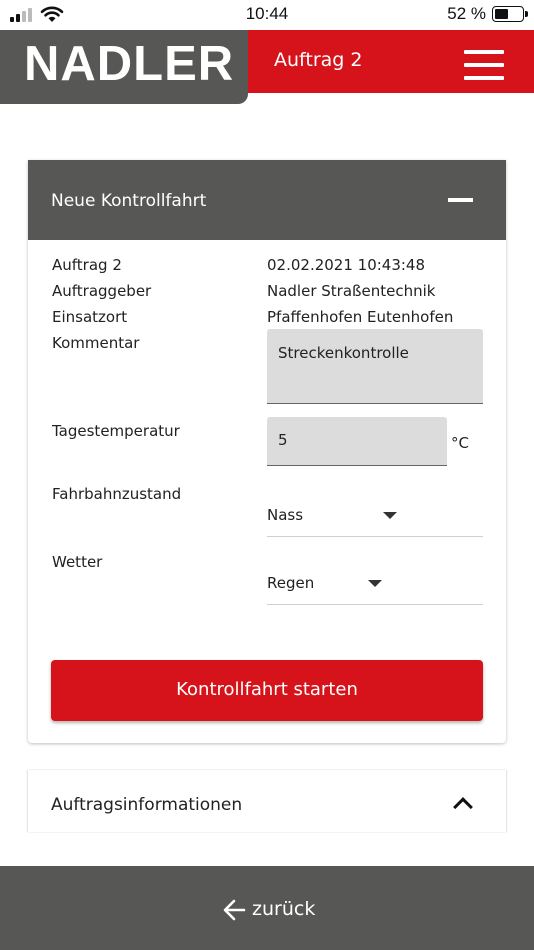  What do you see at coordinates (351, 291) in the screenshot?
I see `info-value-client: Nadler Straßentechnik` at bounding box center [351, 291].